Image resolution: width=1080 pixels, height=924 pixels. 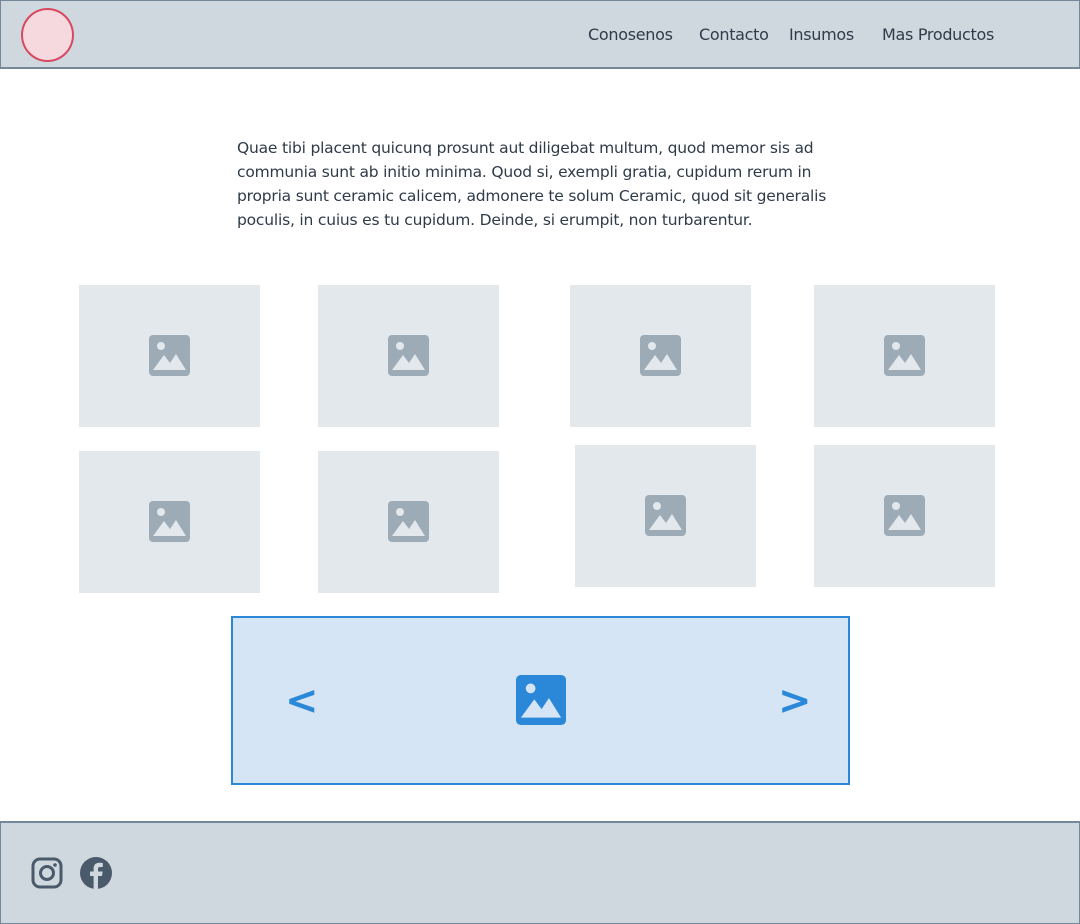 What do you see at coordinates (821, 34) in the screenshot?
I see `nav-insumos: Insumos` at bounding box center [821, 34].